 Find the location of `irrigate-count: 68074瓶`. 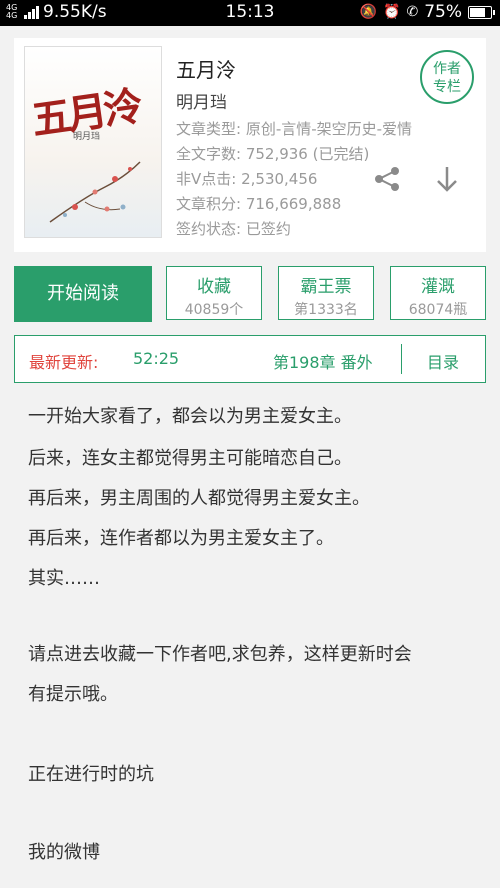

irrigate-count: 68074瓶 is located at coordinates (438, 310).